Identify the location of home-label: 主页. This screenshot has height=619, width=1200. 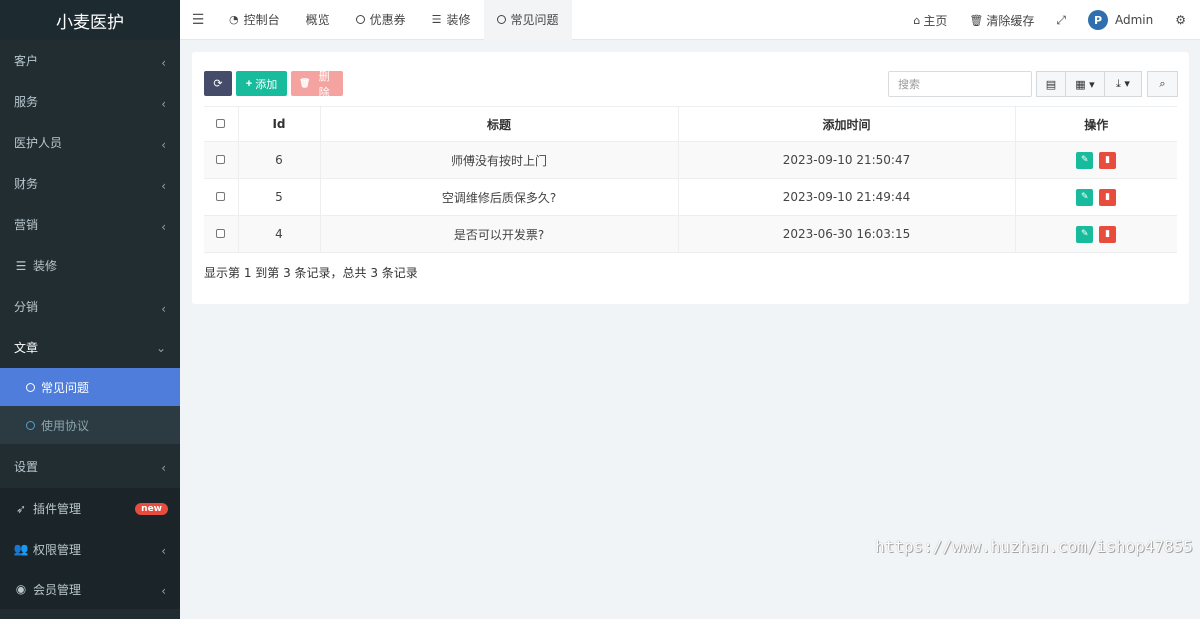
(935, 20).